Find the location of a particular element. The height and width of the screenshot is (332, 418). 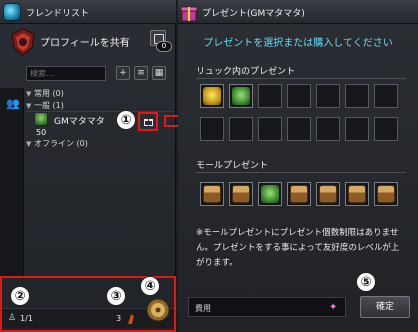

present-slot-yellow-item is located at coordinates (212, 96).